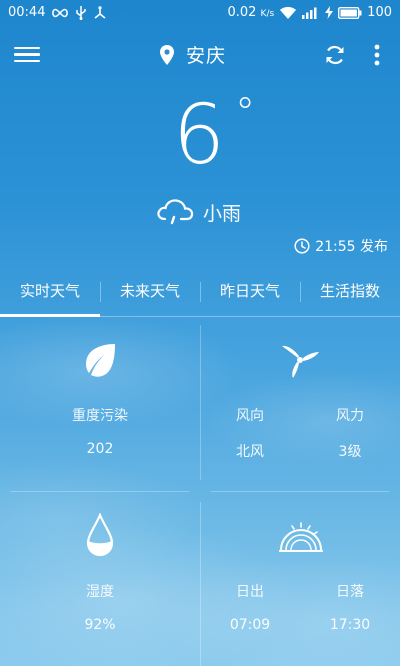 The width and height of the screenshot is (400, 666). Describe the element at coordinates (100, 592) in the screenshot. I see `humidity-label: 湿度` at that location.